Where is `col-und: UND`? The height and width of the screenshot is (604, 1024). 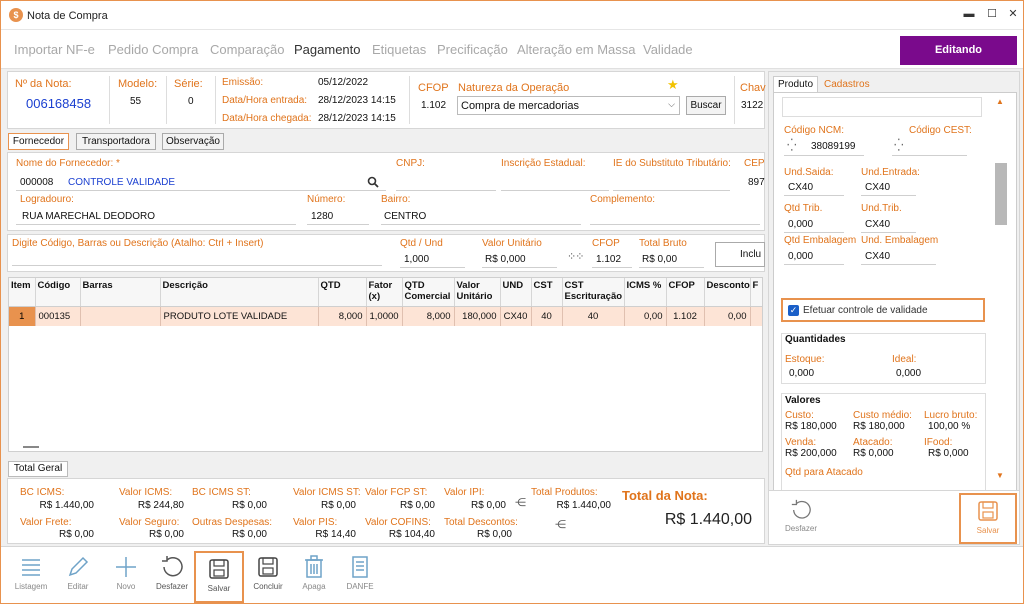 col-und: UND is located at coordinates (516, 292).